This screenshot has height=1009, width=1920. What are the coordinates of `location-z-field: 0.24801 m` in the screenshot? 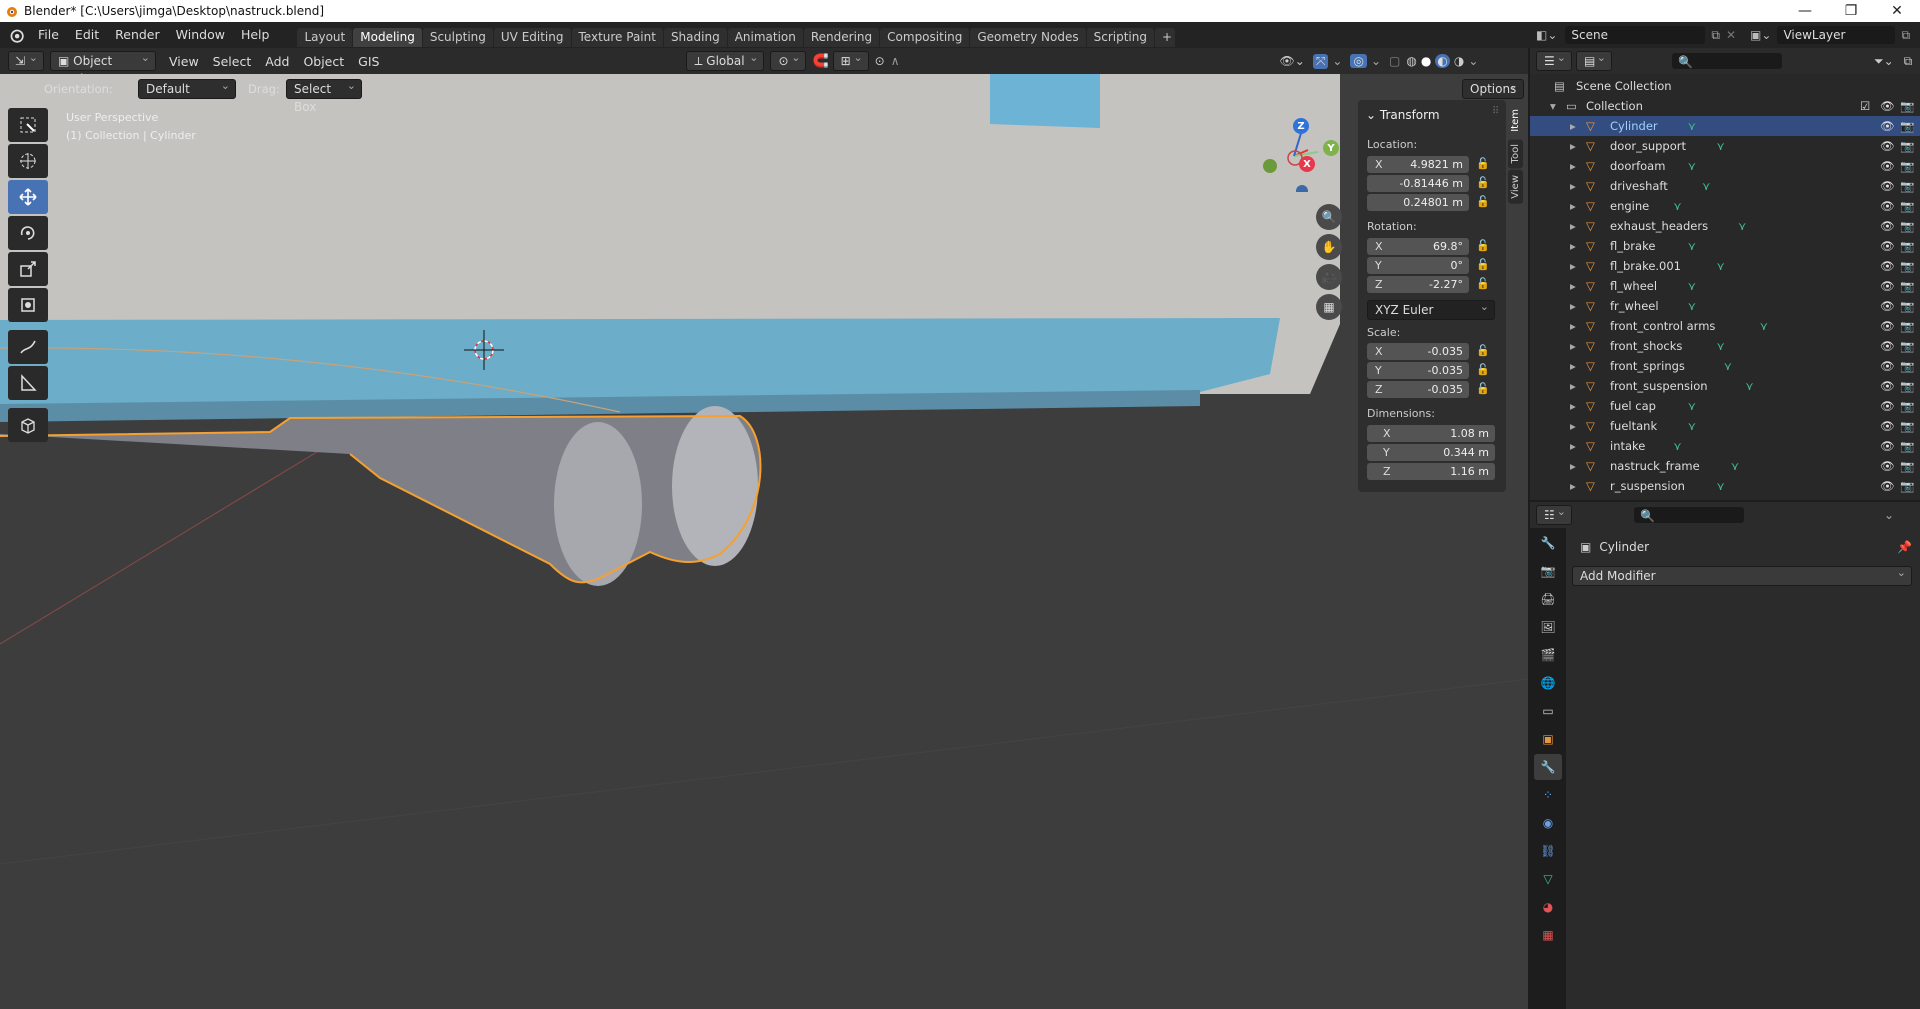 It's located at (1418, 202).